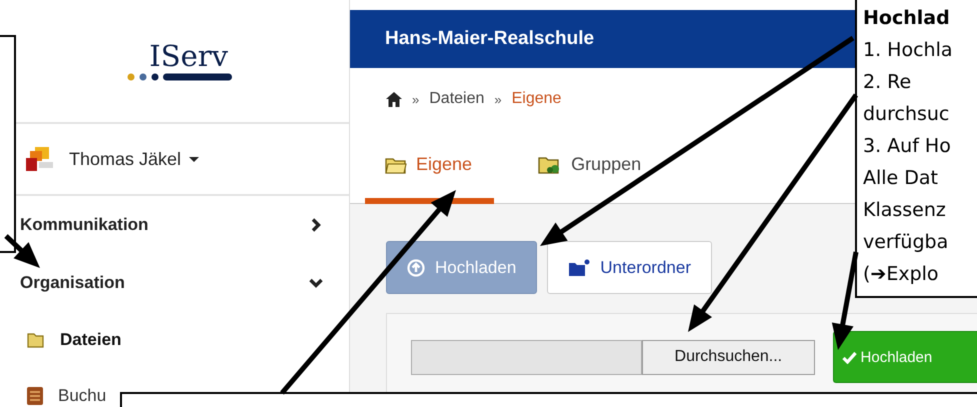 This screenshot has height=407, width=977. Describe the element at coordinates (394, 99) in the screenshot. I see `home-icon` at that location.